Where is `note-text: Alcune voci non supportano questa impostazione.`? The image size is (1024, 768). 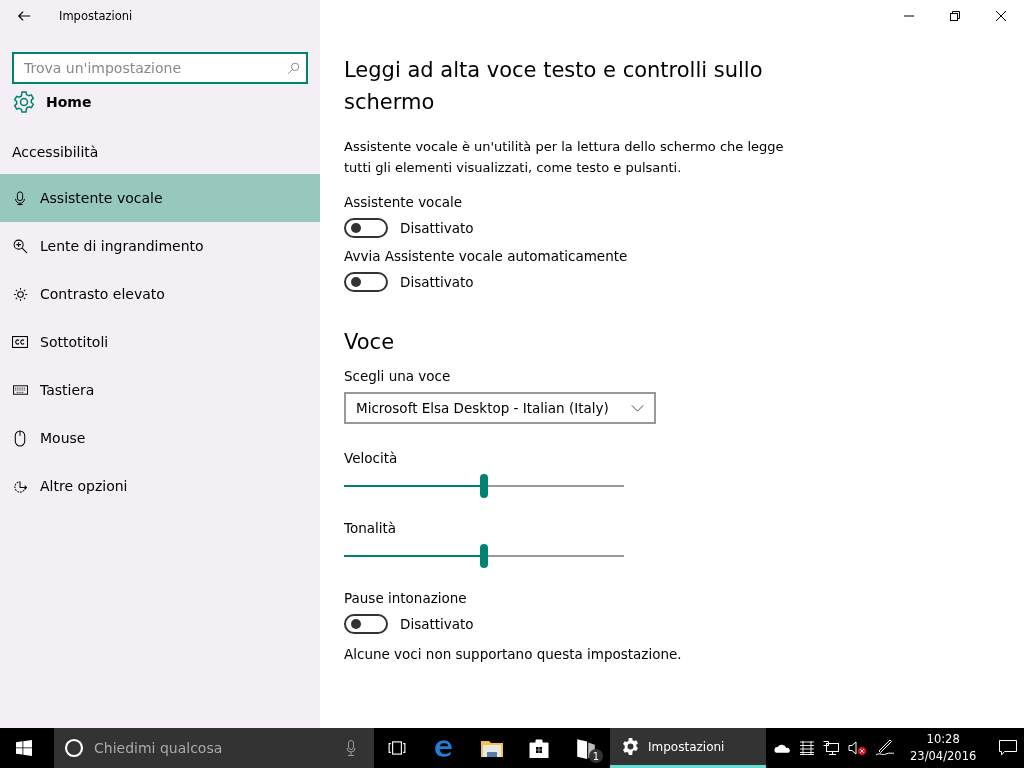 note-text: Alcune voci non supportano questa impostazione. is located at coordinates (513, 654).